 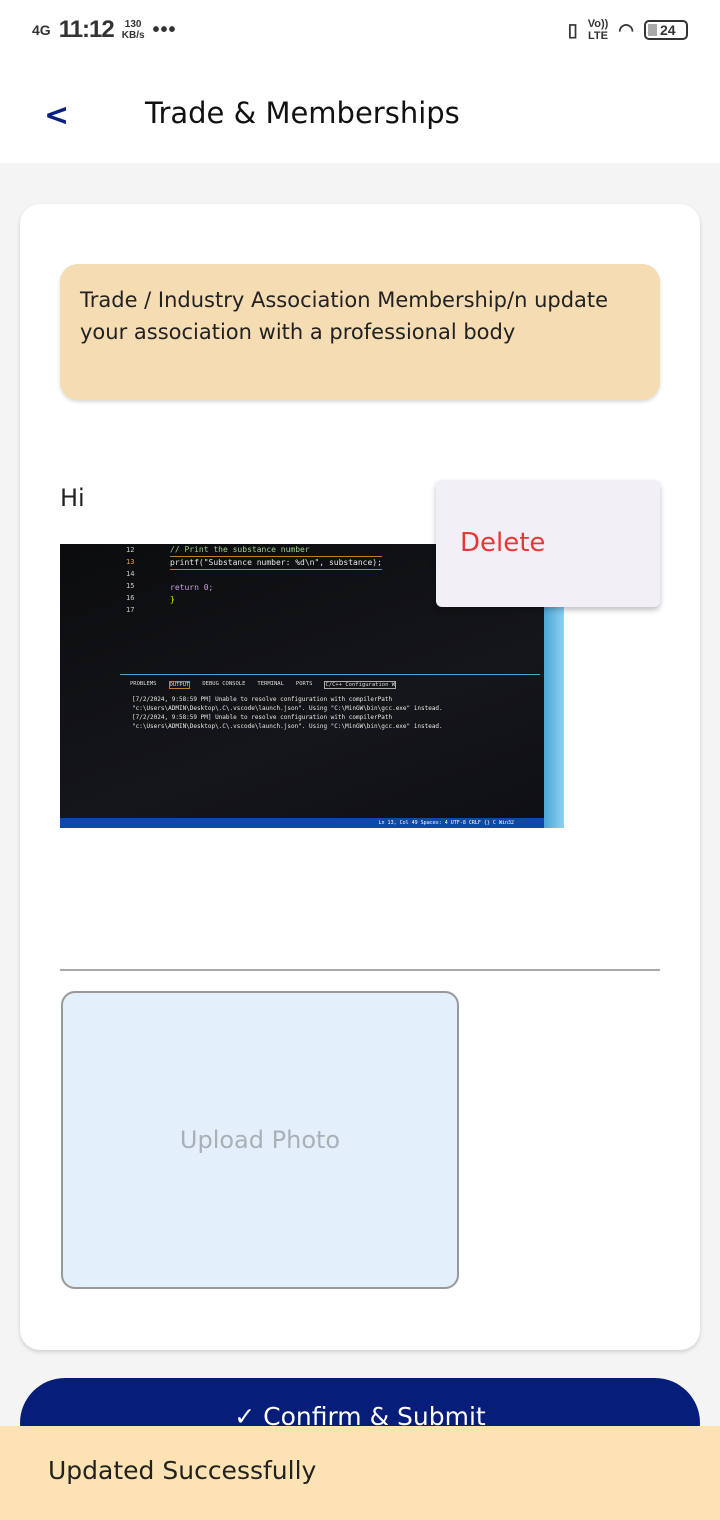 What do you see at coordinates (666, 30) in the screenshot?
I see `battery-icon: 24` at bounding box center [666, 30].